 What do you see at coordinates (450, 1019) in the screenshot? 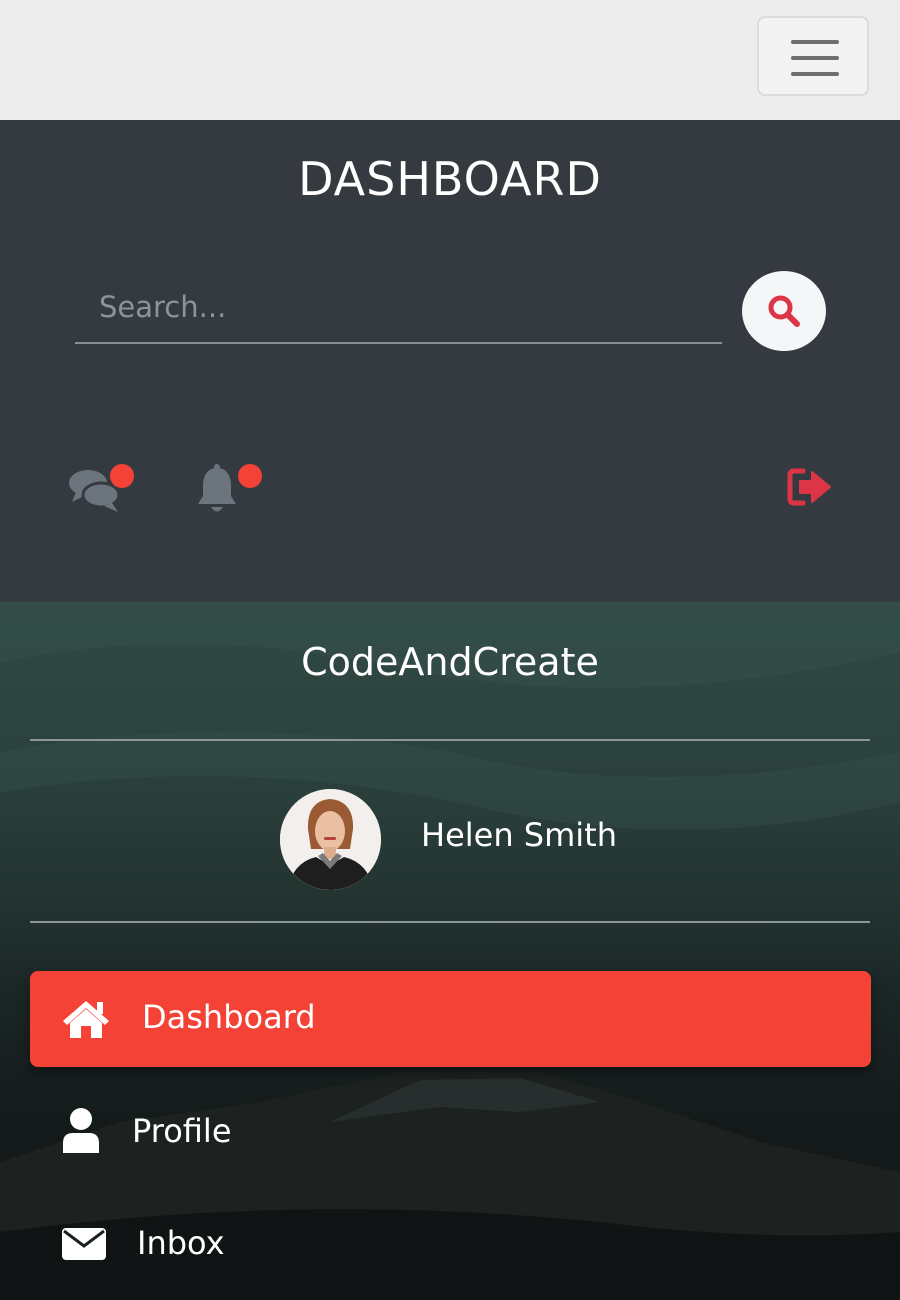
I see `sidebar-item-dashboard: Dashboard` at bounding box center [450, 1019].